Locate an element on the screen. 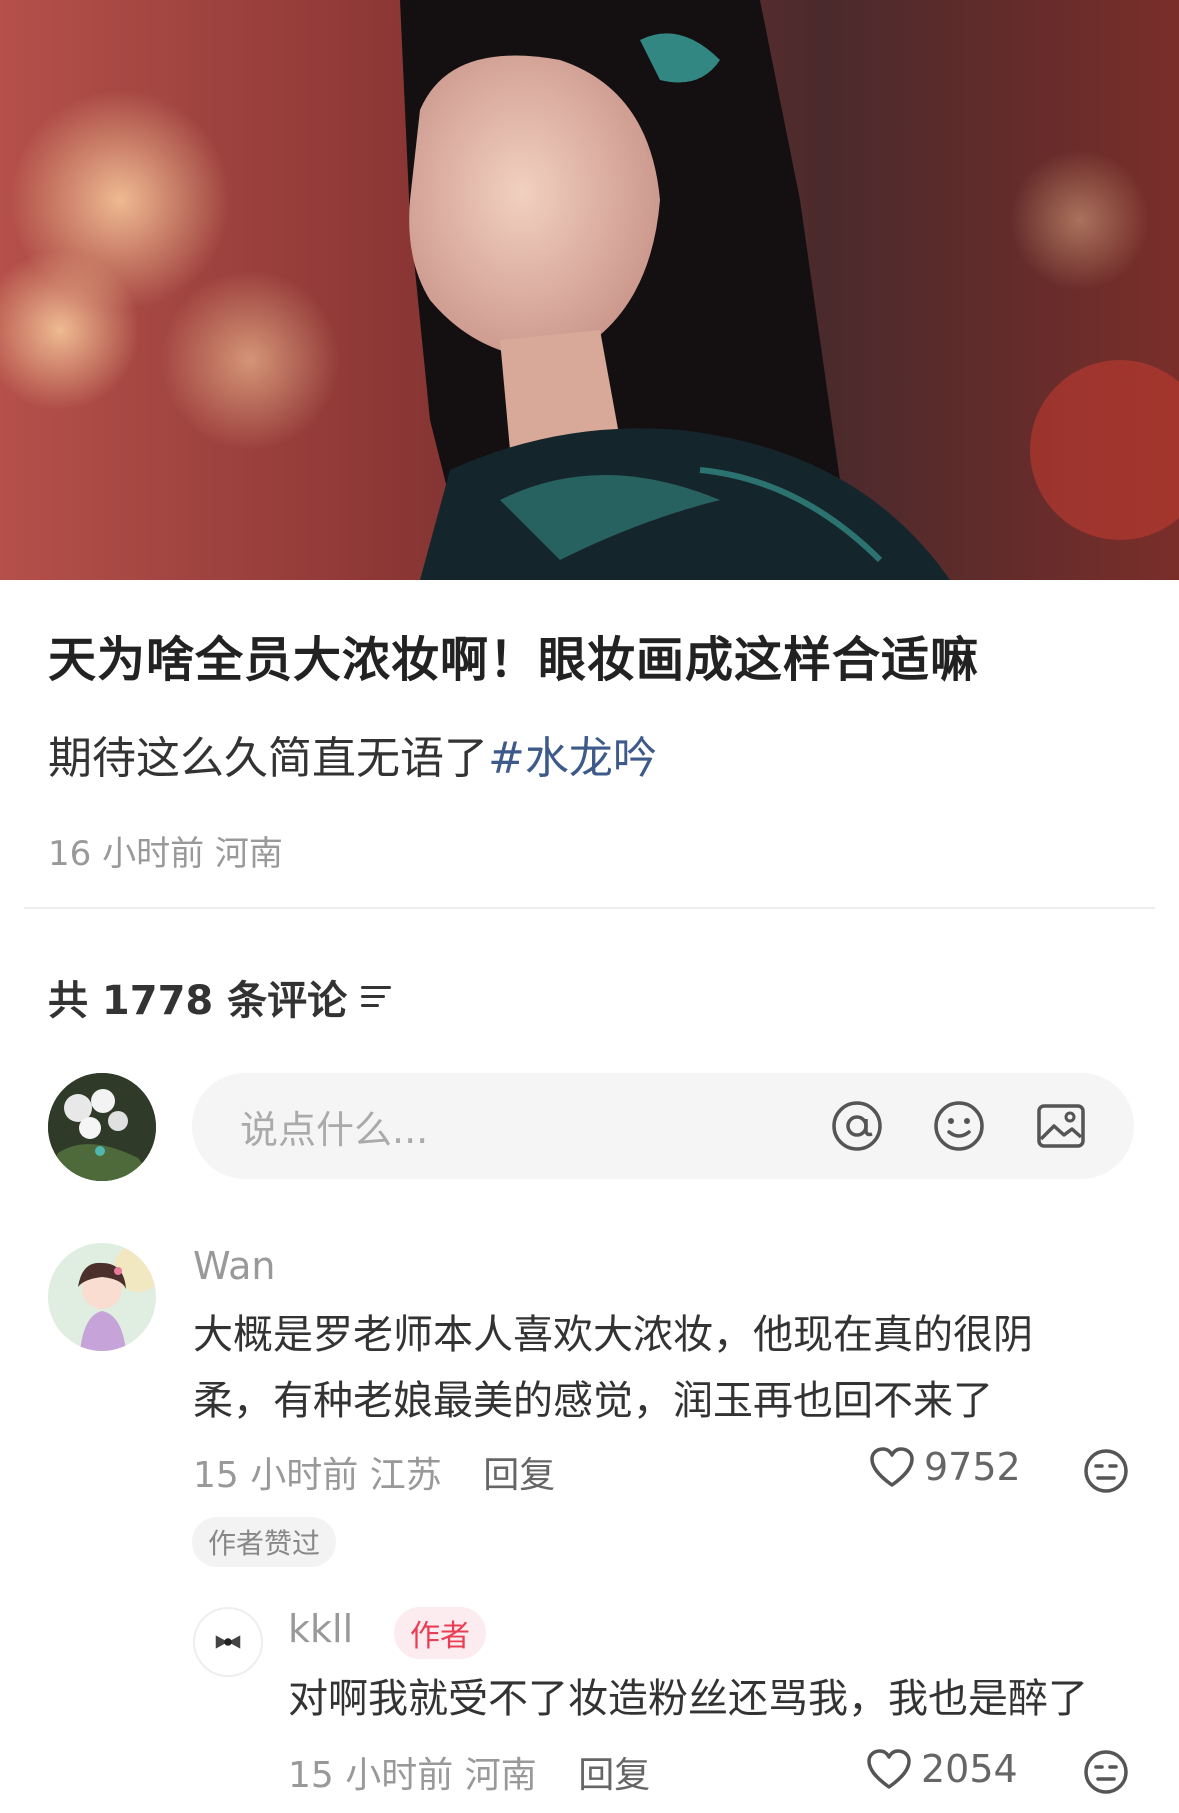 The image size is (1179, 1813). author-badge: 作者 is located at coordinates (440, 1633).